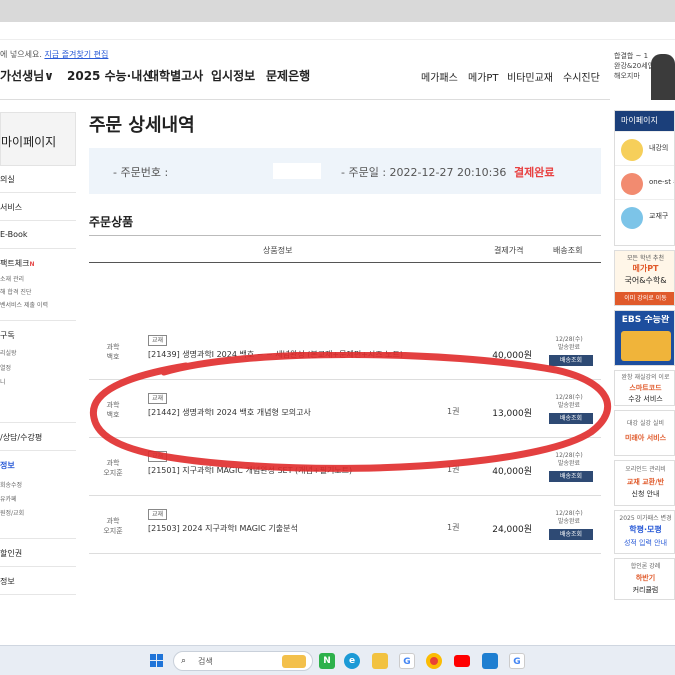 The height and width of the screenshot is (675, 675). I want to click on browser-top-bar, so click(337, 11).